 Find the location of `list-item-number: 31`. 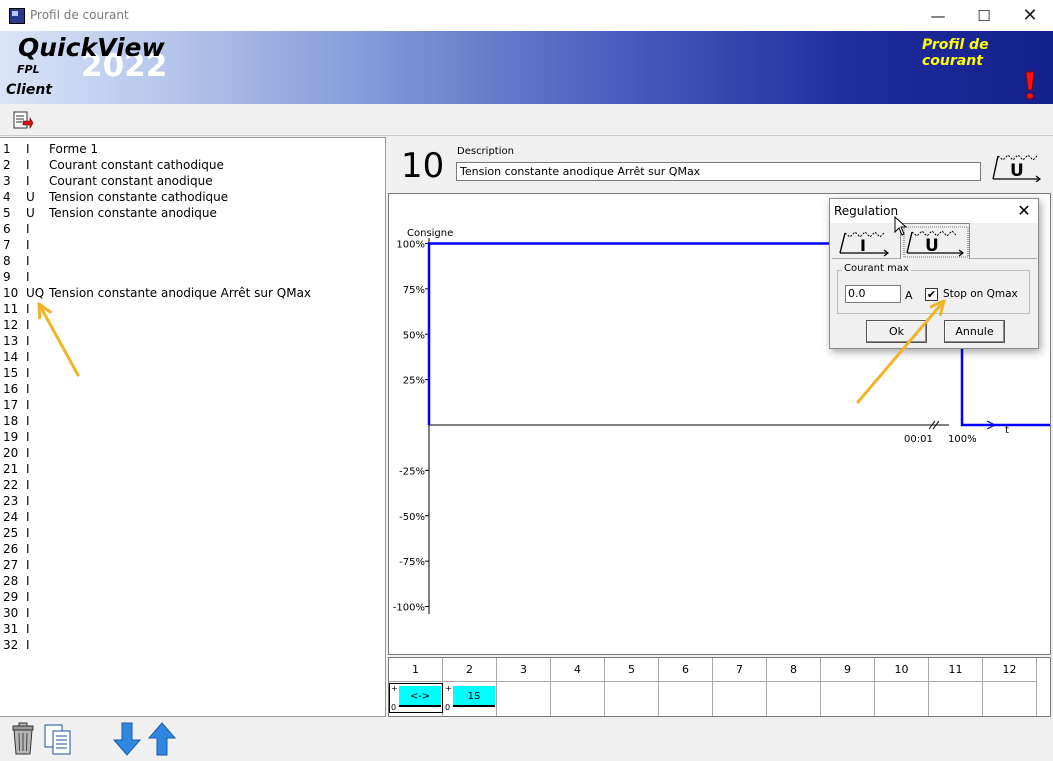

list-item-number: 31 is located at coordinates (11, 629).